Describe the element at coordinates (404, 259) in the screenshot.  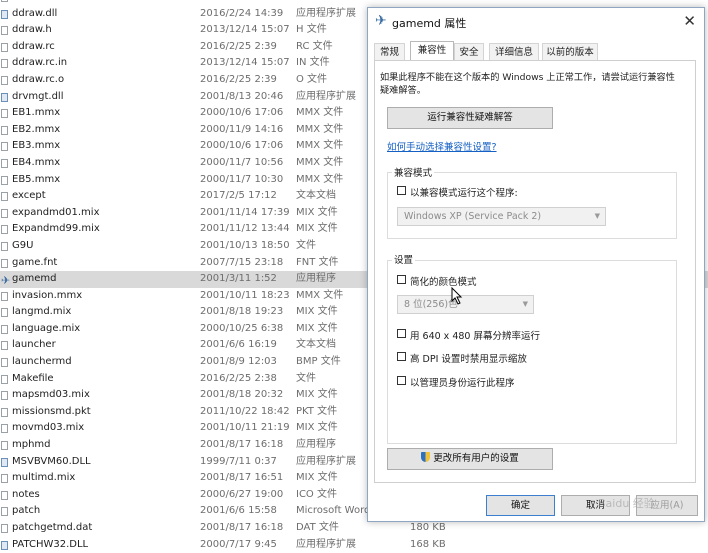
I see `settings-legend: 设置` at that location.